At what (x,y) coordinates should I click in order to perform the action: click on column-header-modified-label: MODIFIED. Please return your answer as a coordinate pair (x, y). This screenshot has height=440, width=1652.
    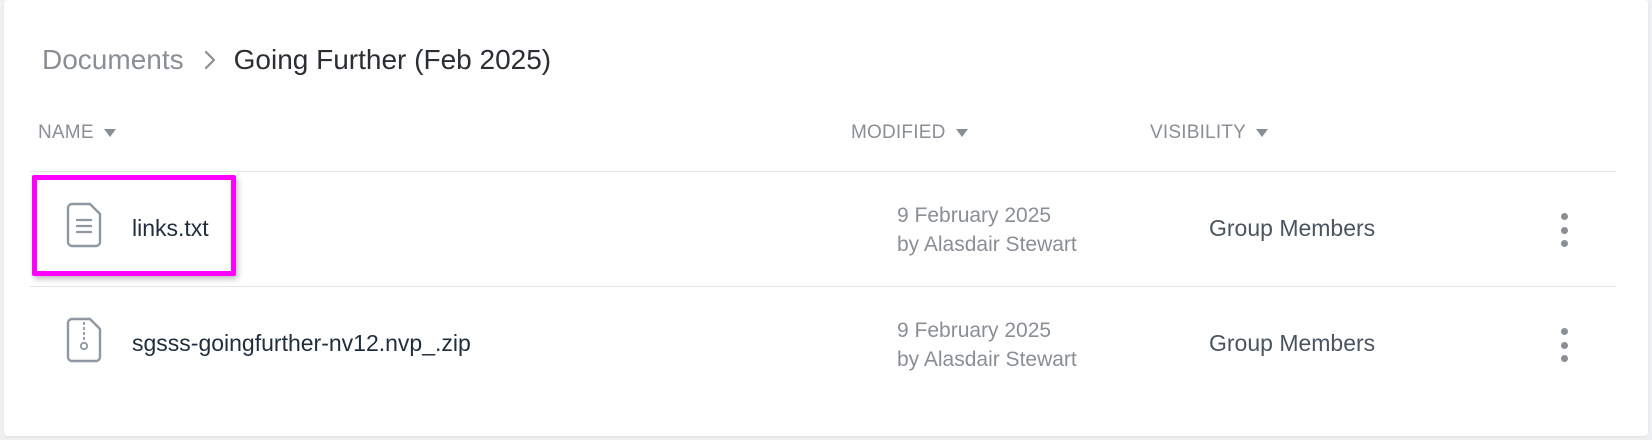
    Looking at the image, I should click on (898, 132).